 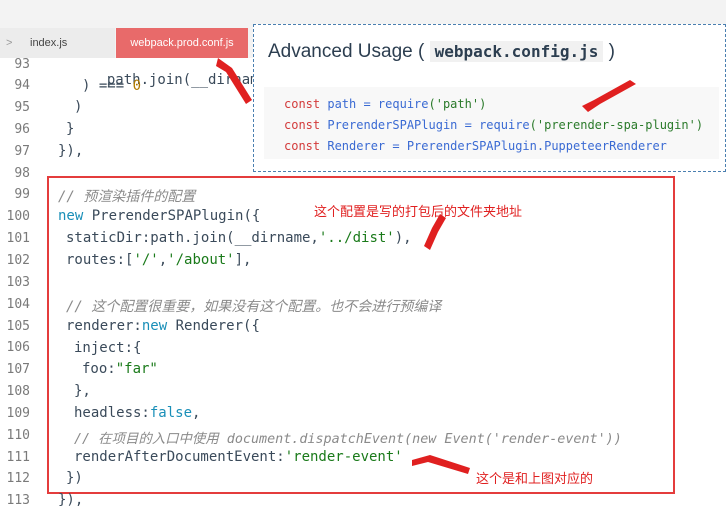 I want to click on arrow-to-dist-icon, so click(x=435, y=232).